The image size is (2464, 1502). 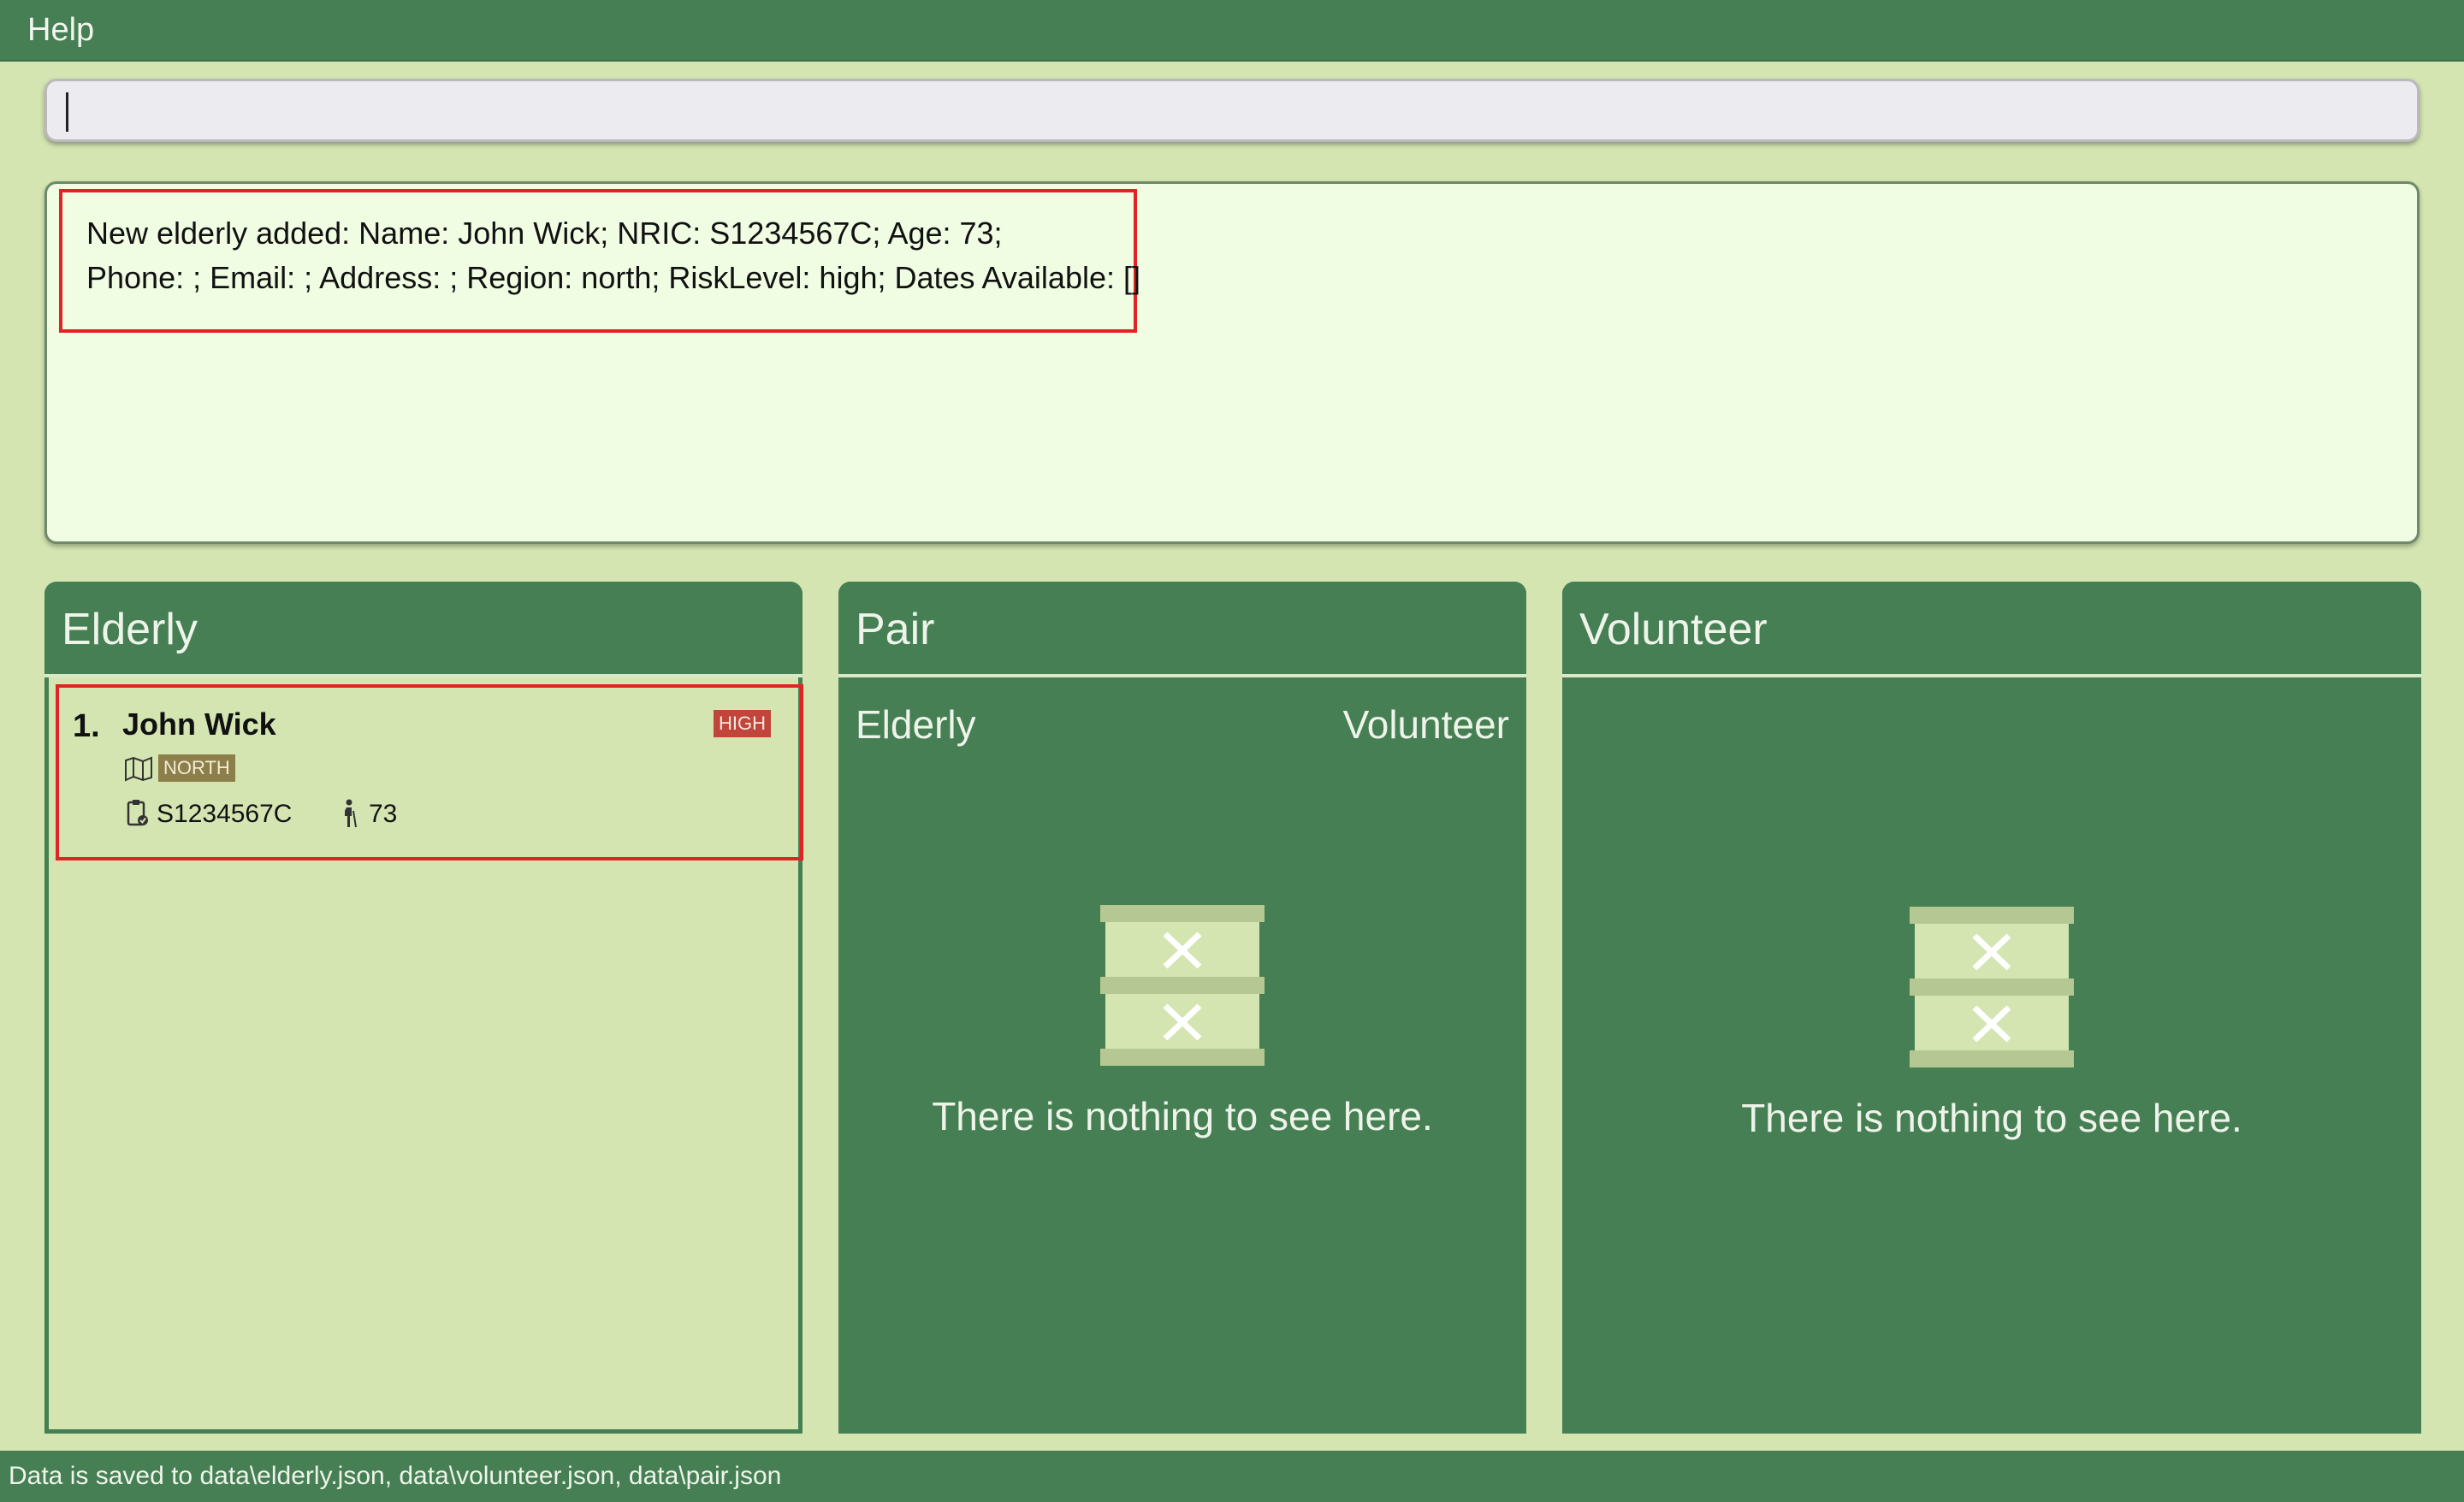 I want to click on elderly-index: 1., so click(x=86, y=726).